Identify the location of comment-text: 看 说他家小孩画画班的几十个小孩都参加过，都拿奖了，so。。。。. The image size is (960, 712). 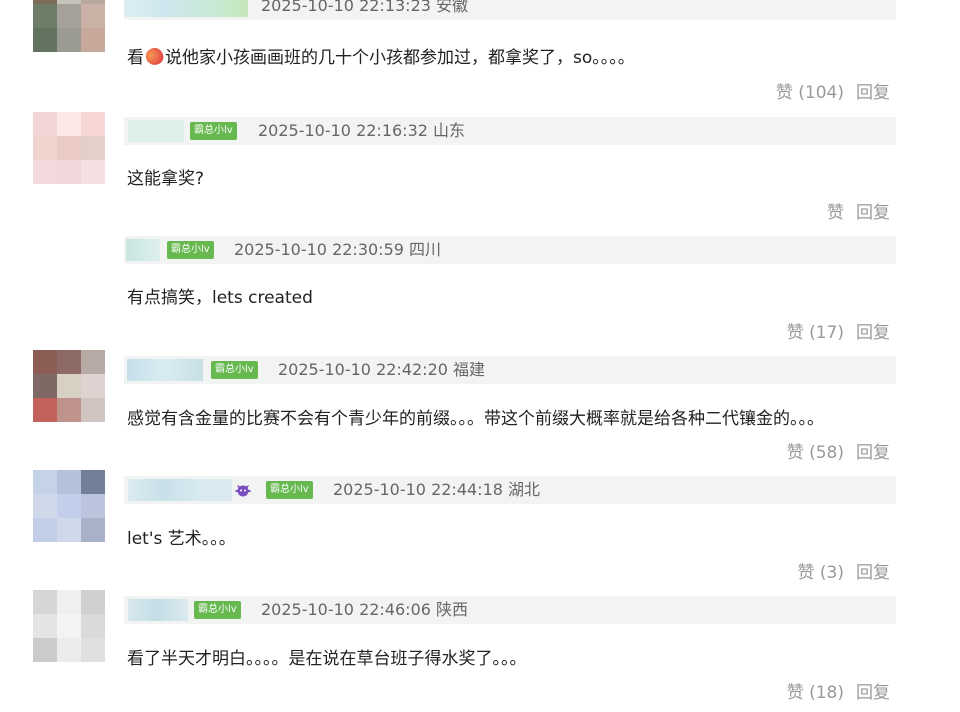
(381, 57).